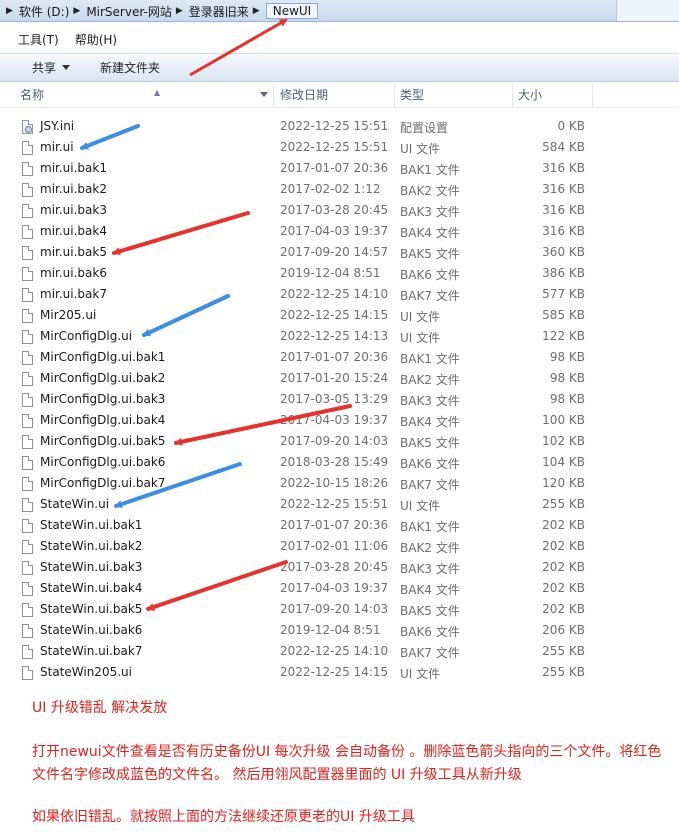  I want to click on file-date: 2017-09-20 14:03, so click(334, 609).